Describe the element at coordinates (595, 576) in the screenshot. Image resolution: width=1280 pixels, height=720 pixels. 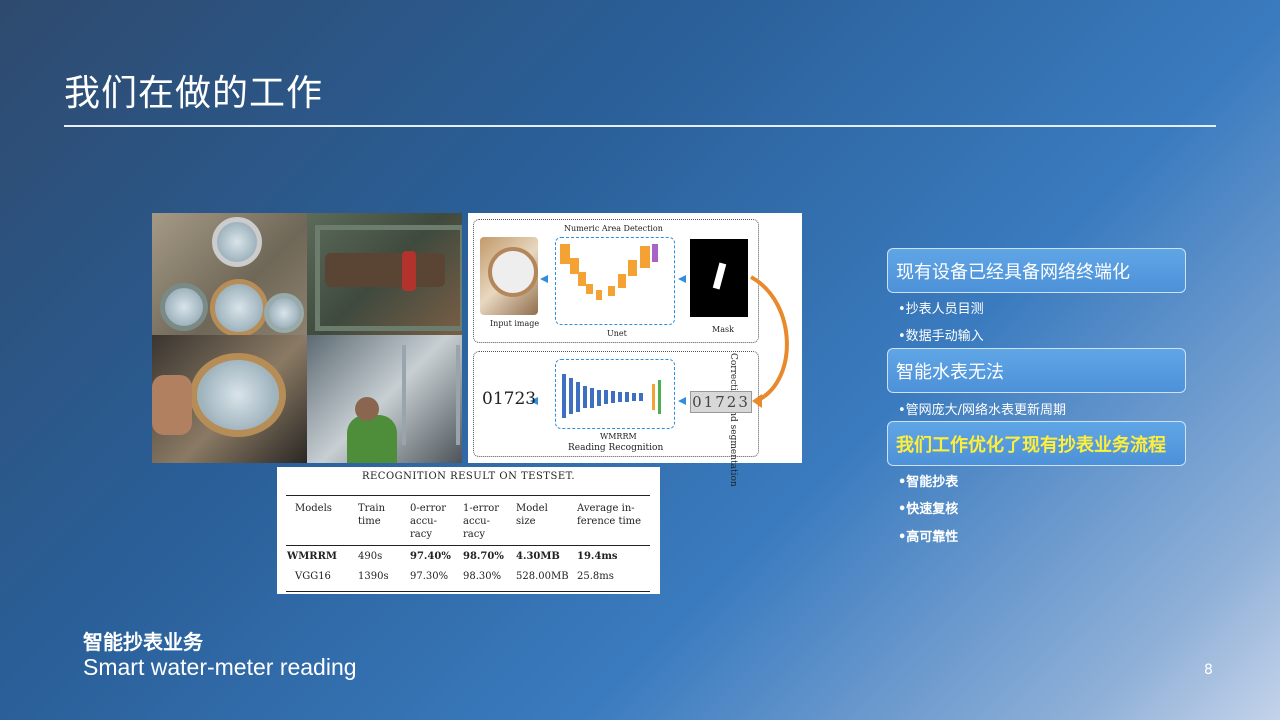
I see `table-cell: 25.8ms` at that location.